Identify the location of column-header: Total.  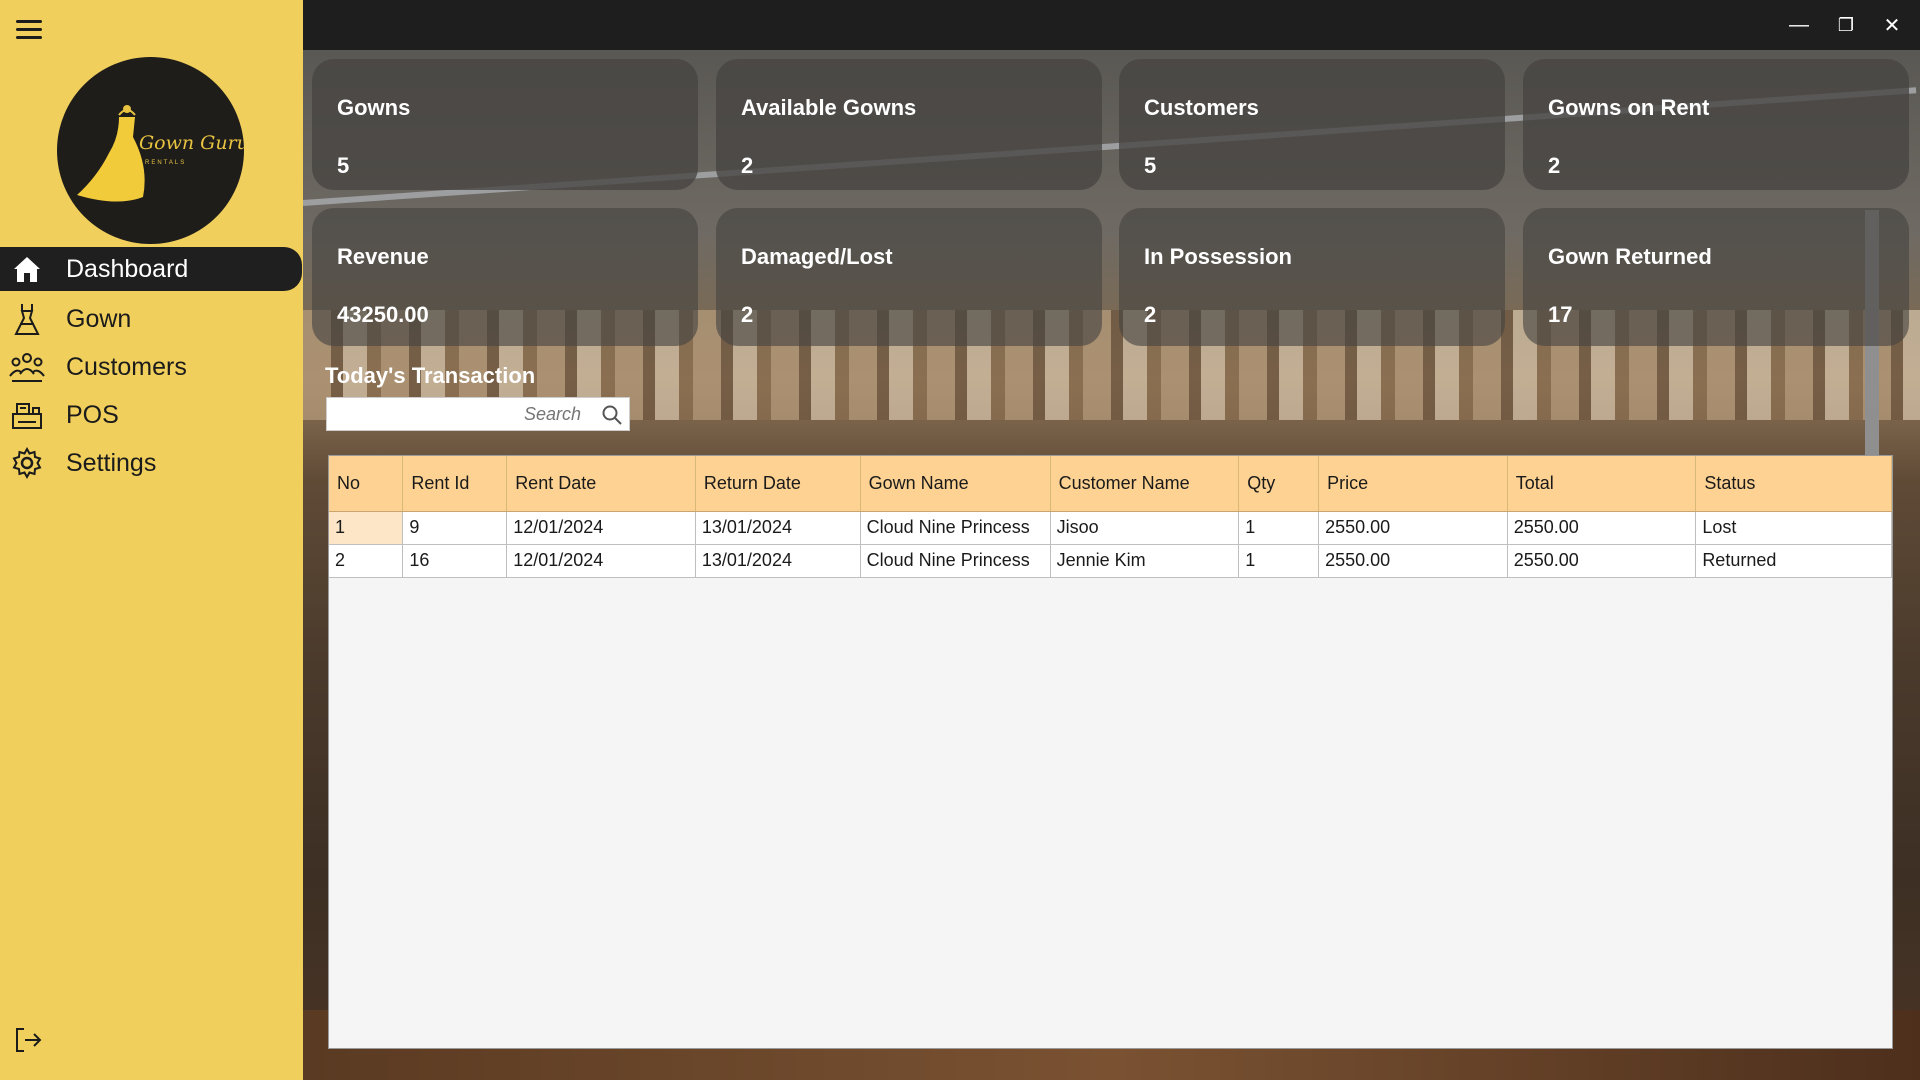
(1602, 484).